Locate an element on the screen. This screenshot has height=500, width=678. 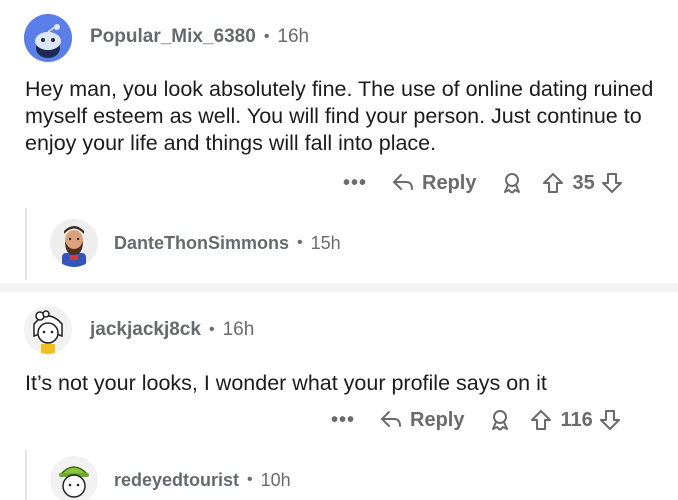
bearded-man-avatar-icon is located at coordinates (74, 243).